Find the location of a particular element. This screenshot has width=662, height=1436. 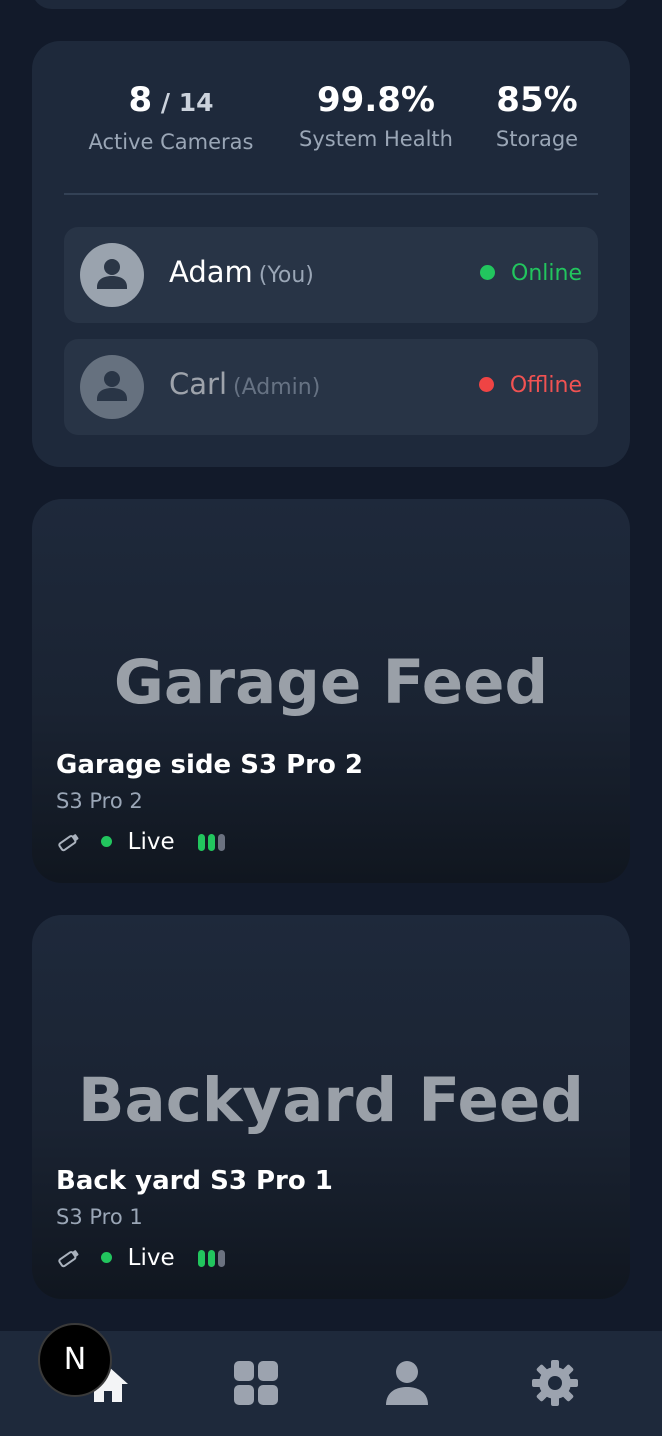

feed-placeholder: Backyard Feed is located at coordinates (331, 1100).